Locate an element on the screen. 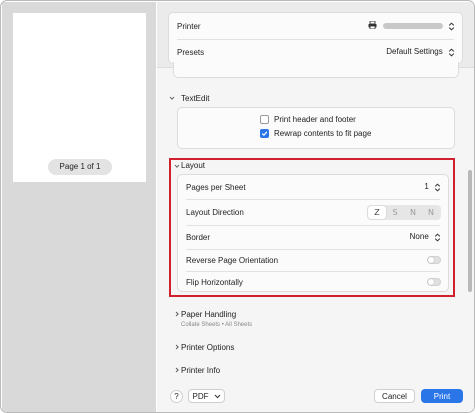 This screenshot has width=475, height=413. pdf-label: PDF is located at coordinates (200, 396).